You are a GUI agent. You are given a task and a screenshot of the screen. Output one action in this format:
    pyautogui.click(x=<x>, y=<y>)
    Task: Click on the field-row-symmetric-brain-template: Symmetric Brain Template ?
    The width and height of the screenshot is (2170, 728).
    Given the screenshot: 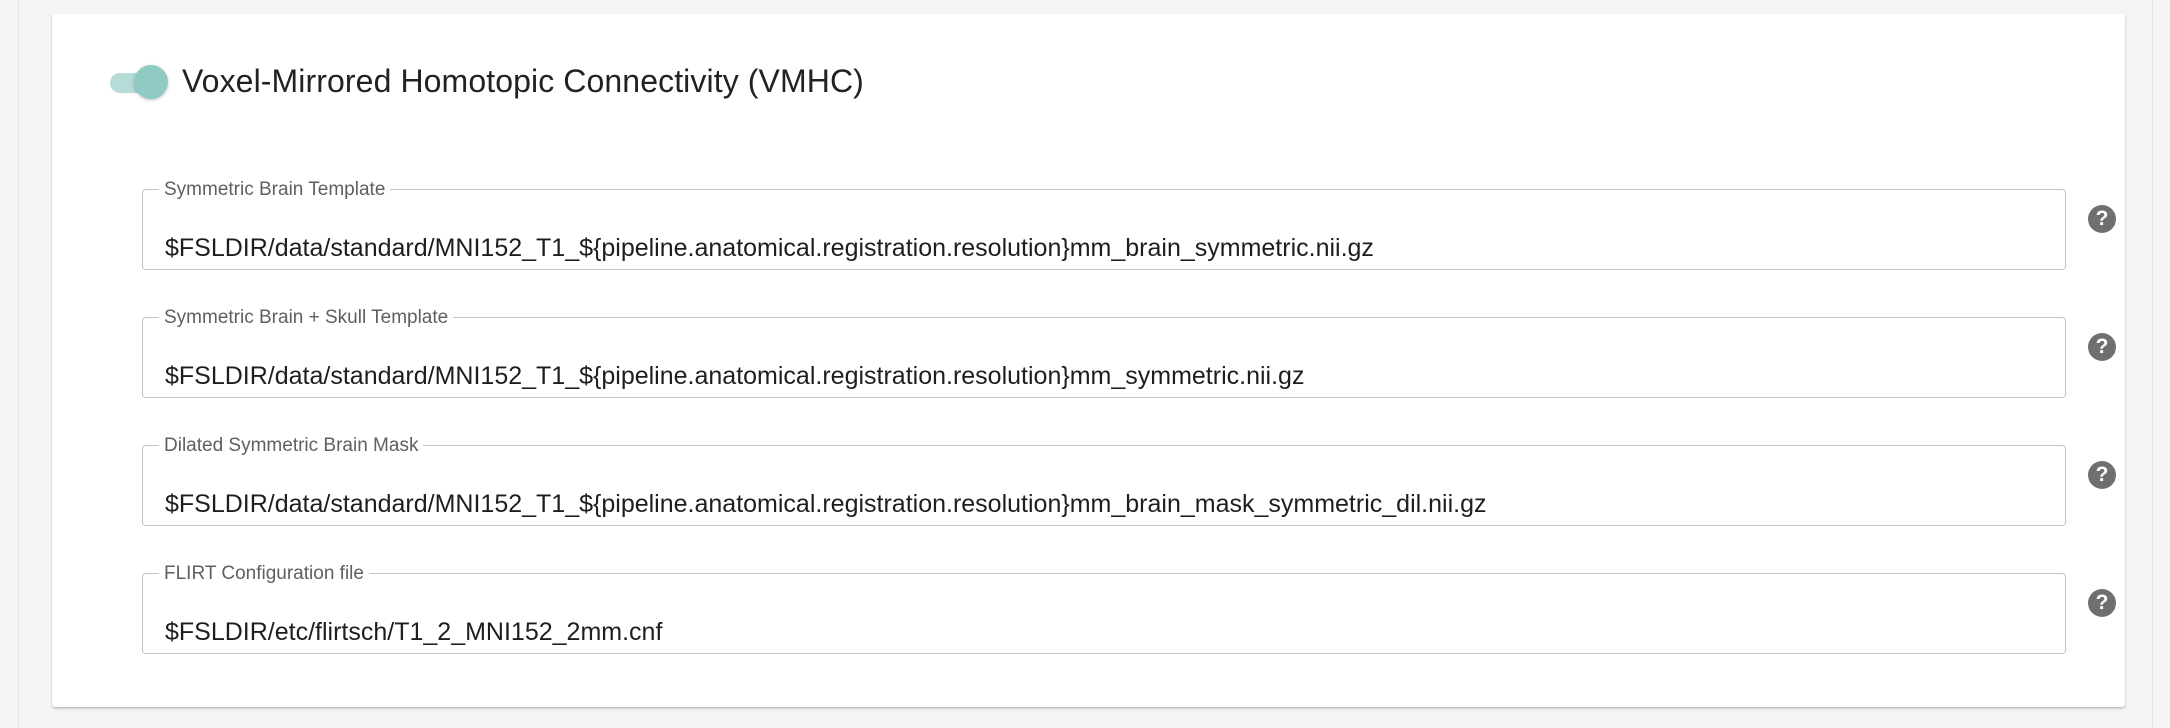 What is the action you would take?
    pyautogui.click(x=1142, y=225)
    